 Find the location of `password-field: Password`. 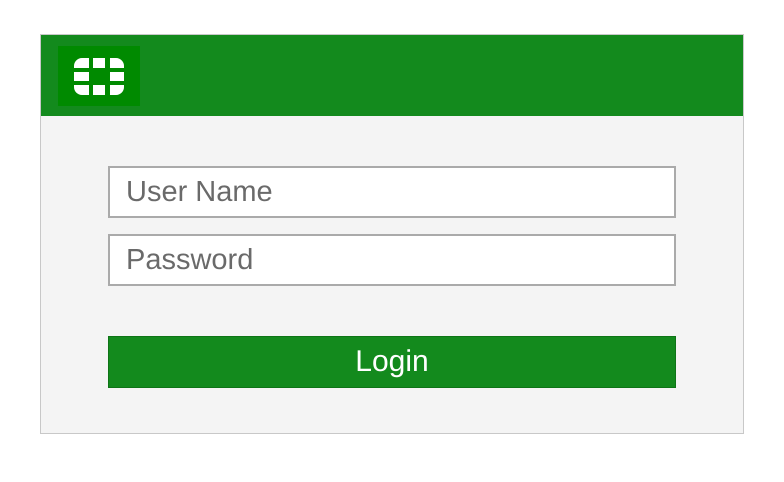

password-field: Password is located at coordinates (392, 260).